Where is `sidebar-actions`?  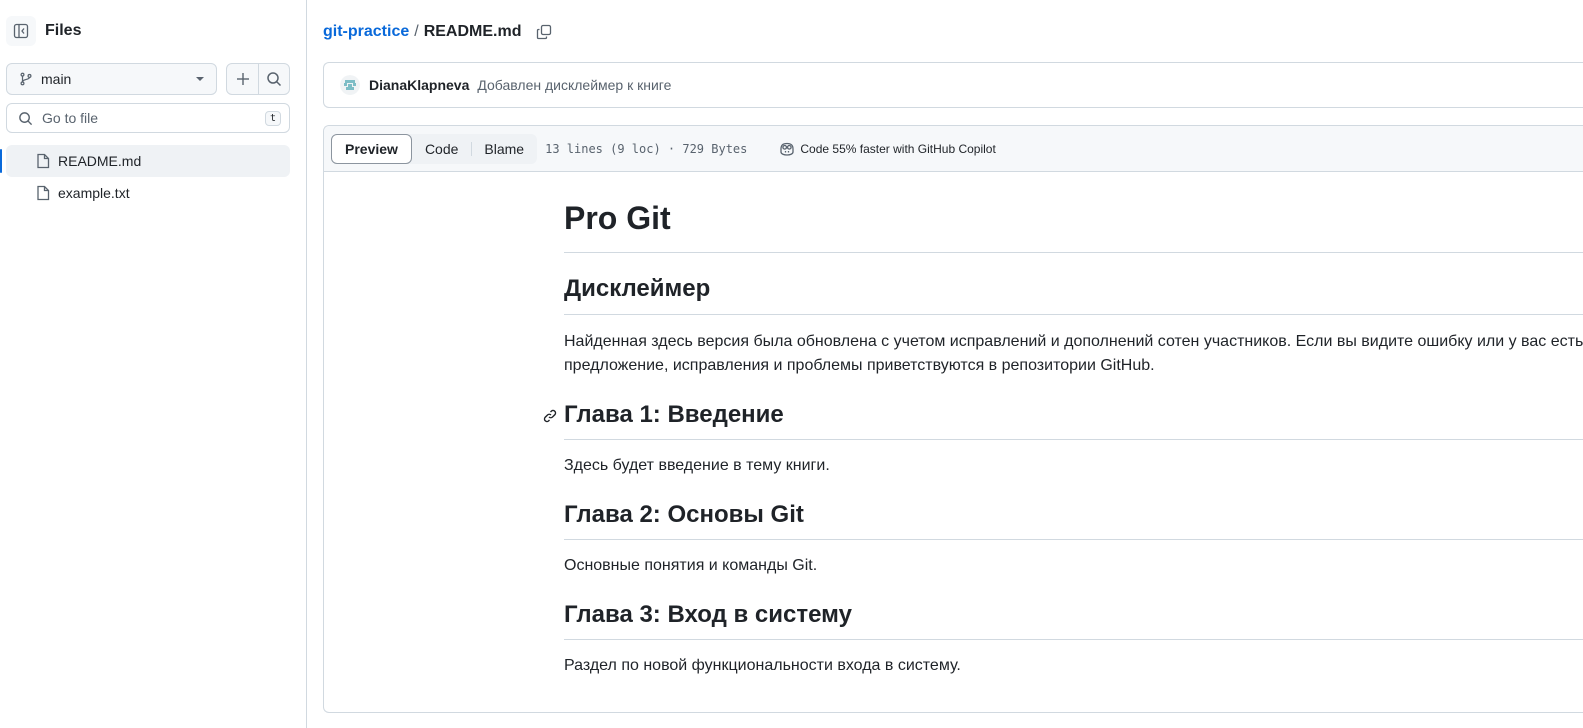
sidebar-actions is located at coordinates (258, 79).